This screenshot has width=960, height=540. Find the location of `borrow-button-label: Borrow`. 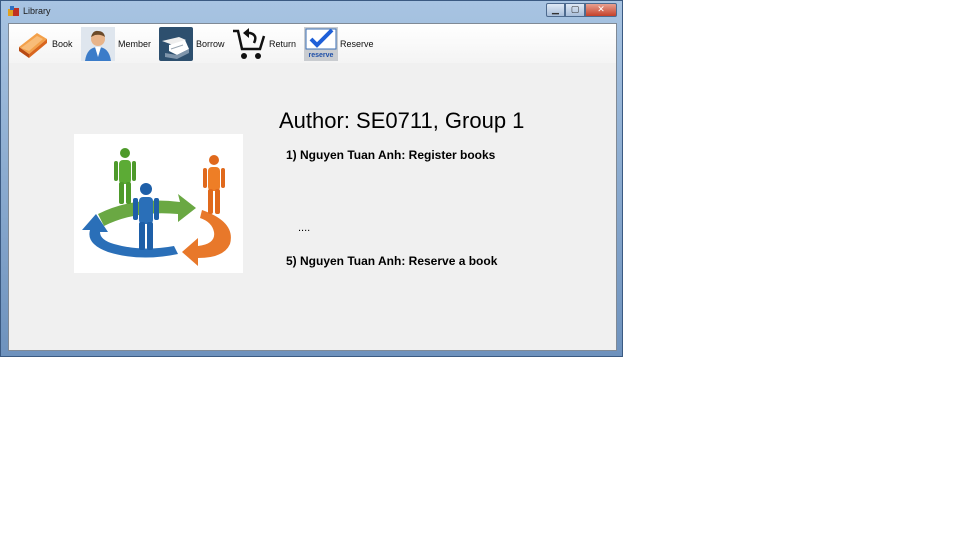

borrow-button-label: Borrow is located at coordinates (210, 44).